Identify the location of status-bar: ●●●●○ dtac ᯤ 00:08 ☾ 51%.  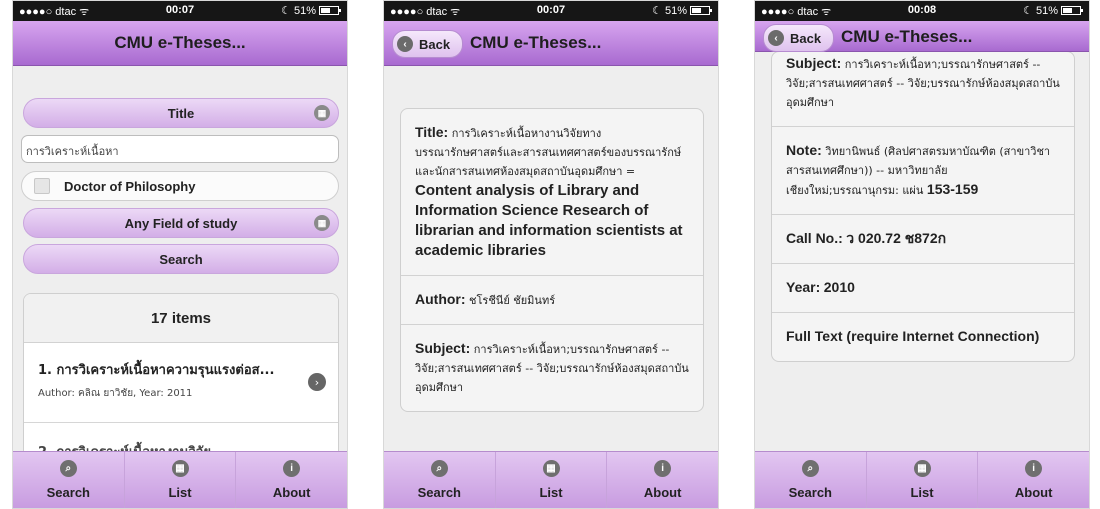
(922, 11).